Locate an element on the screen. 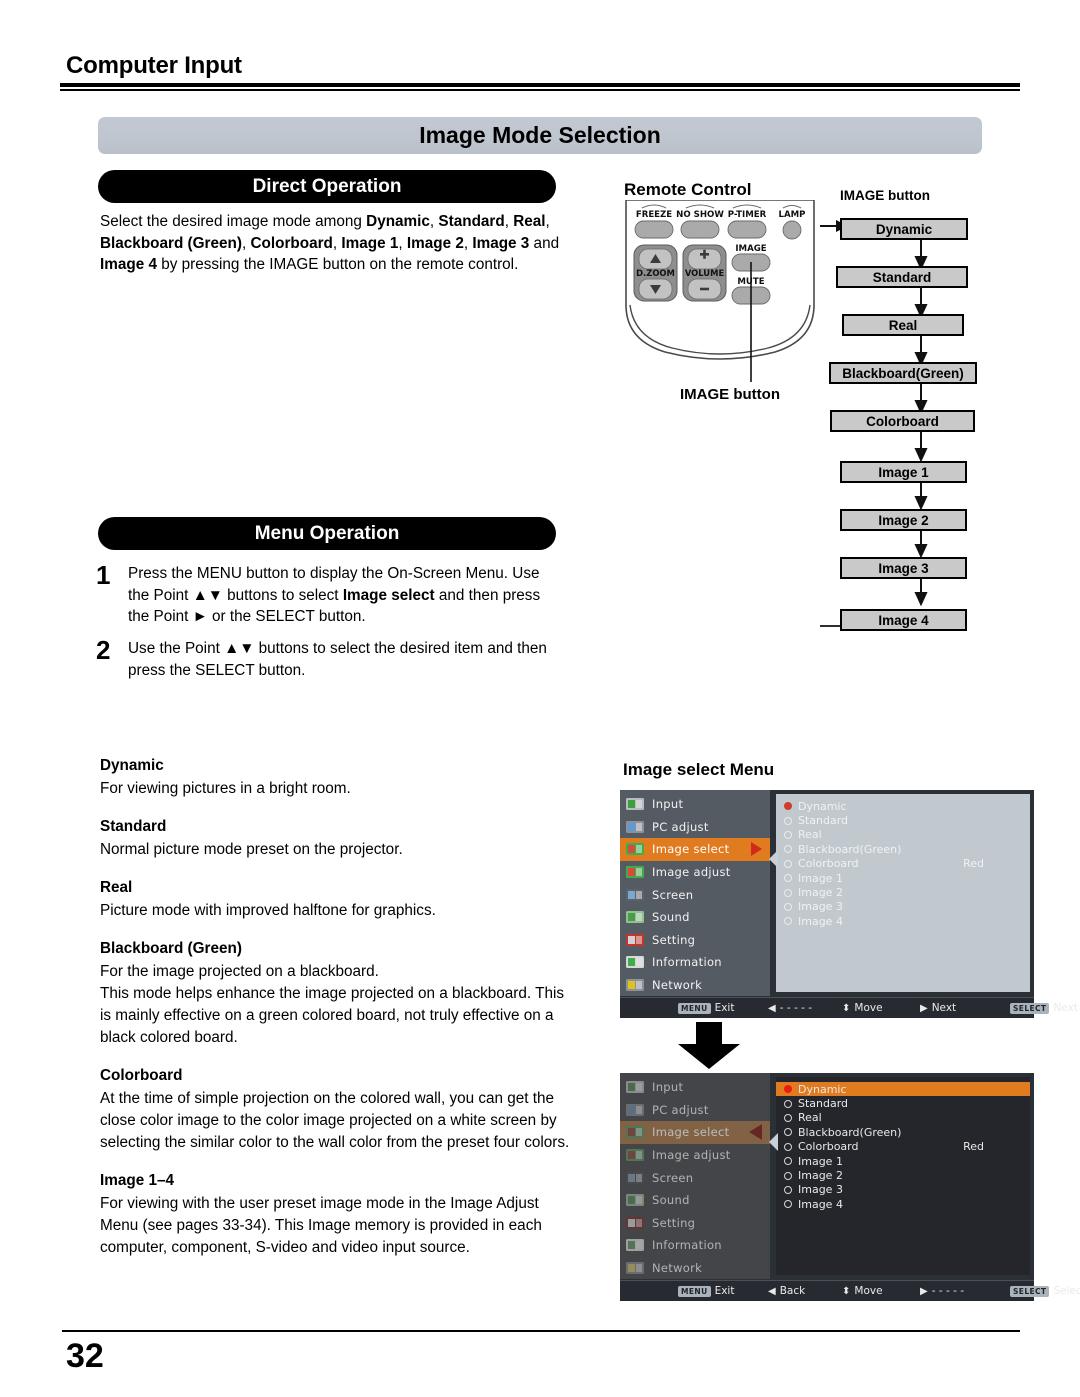 This screenshot has width=1080, height=1397. flow-box-real: Real is located at coordinates (903, 325).